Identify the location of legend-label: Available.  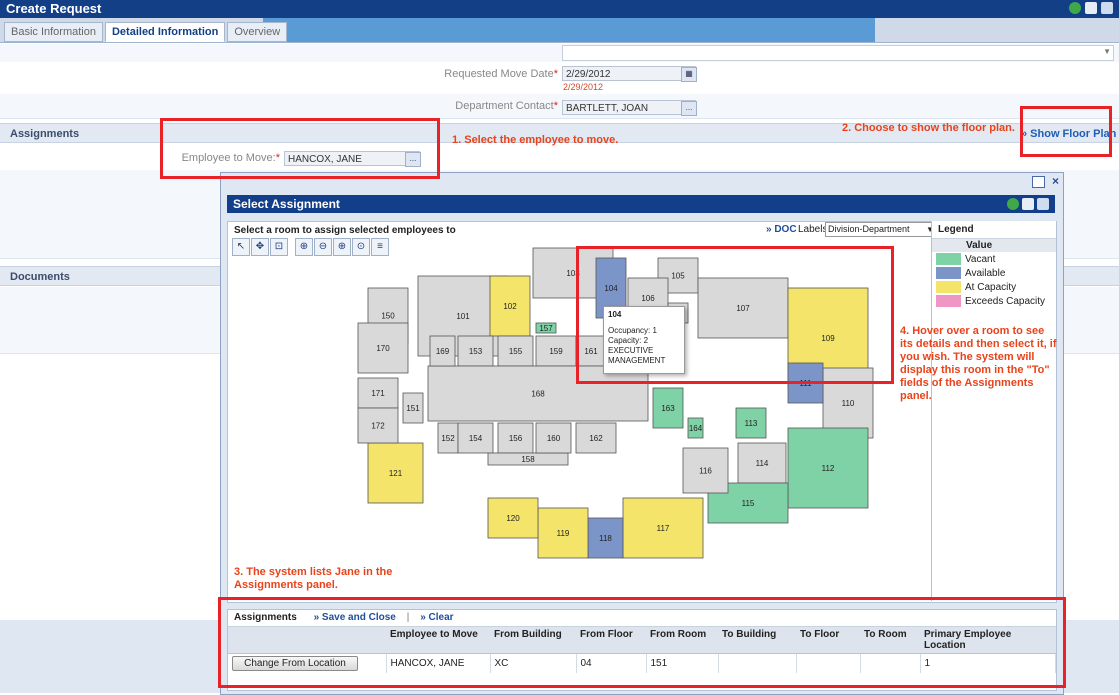
(985, 273).